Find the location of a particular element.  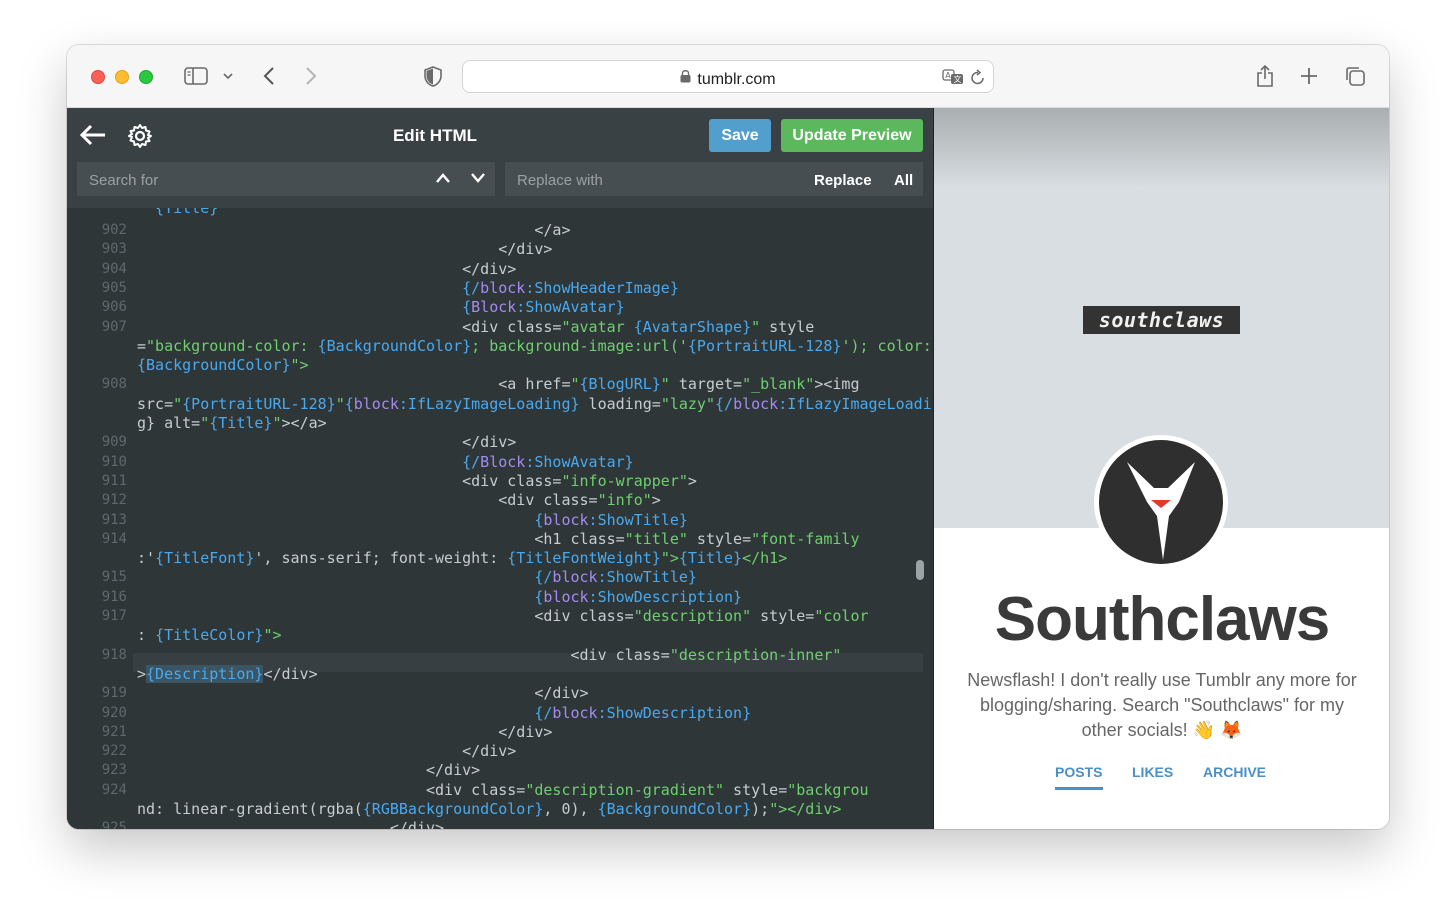

svg-text: A is located at coordinates (948, 75).